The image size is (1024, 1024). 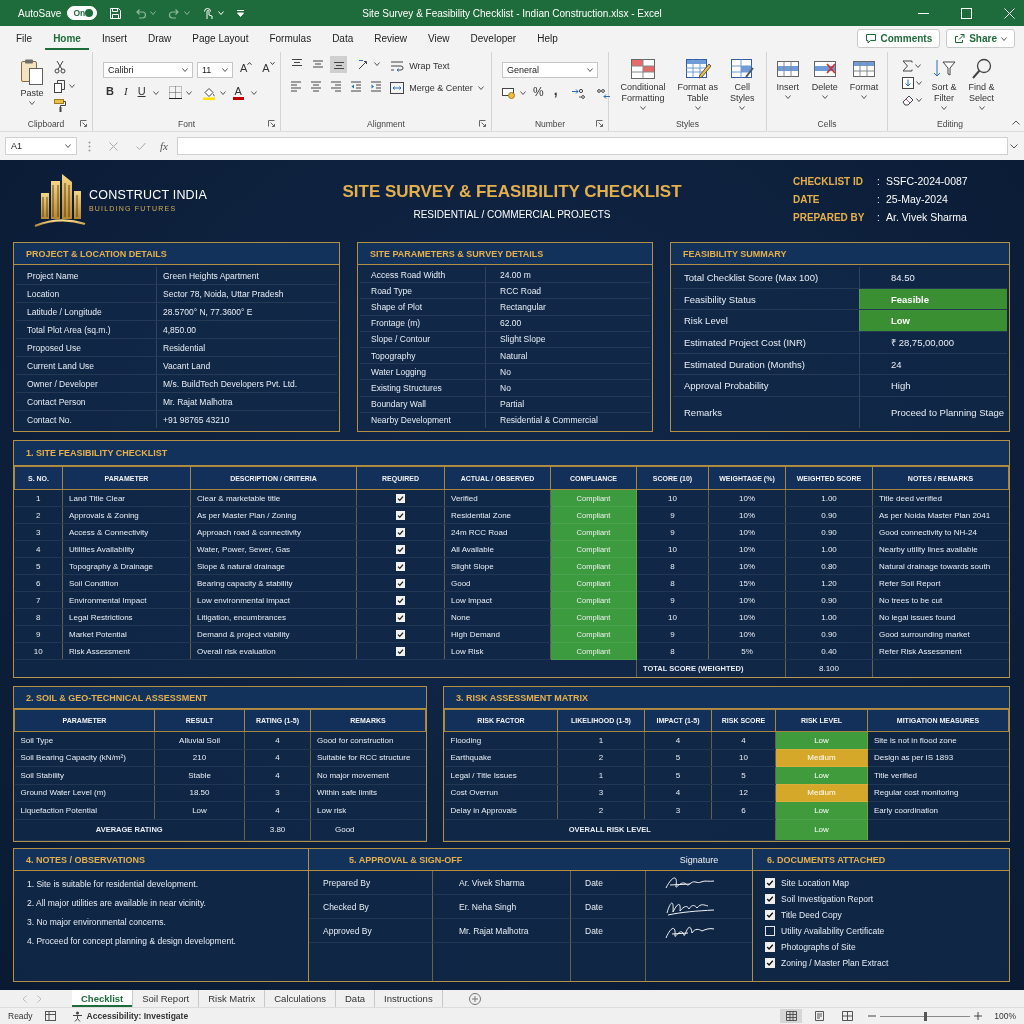 What do you see at coordinates (898, 39) in the screenshot?
I see `comments-button: Comments` at bounding box center [898, 39].